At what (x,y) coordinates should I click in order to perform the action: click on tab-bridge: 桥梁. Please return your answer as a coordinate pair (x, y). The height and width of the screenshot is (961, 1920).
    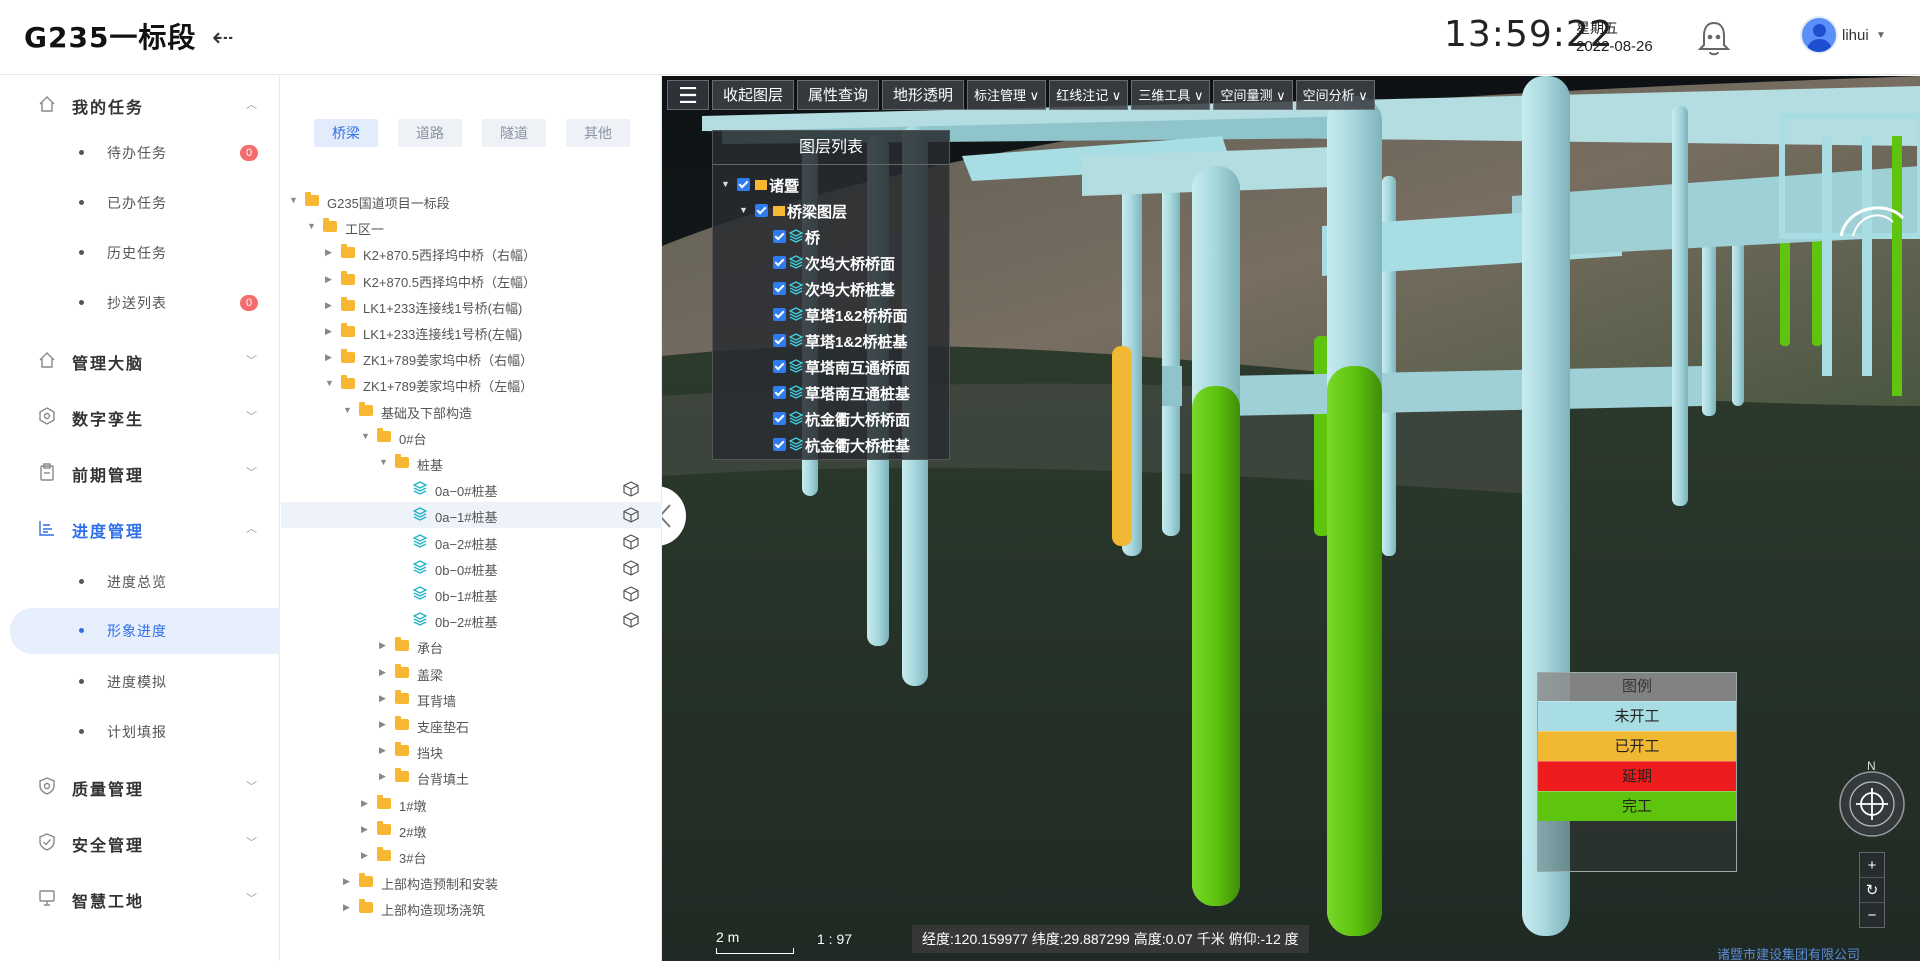
    Looking at the image, I should click on (346, 133).